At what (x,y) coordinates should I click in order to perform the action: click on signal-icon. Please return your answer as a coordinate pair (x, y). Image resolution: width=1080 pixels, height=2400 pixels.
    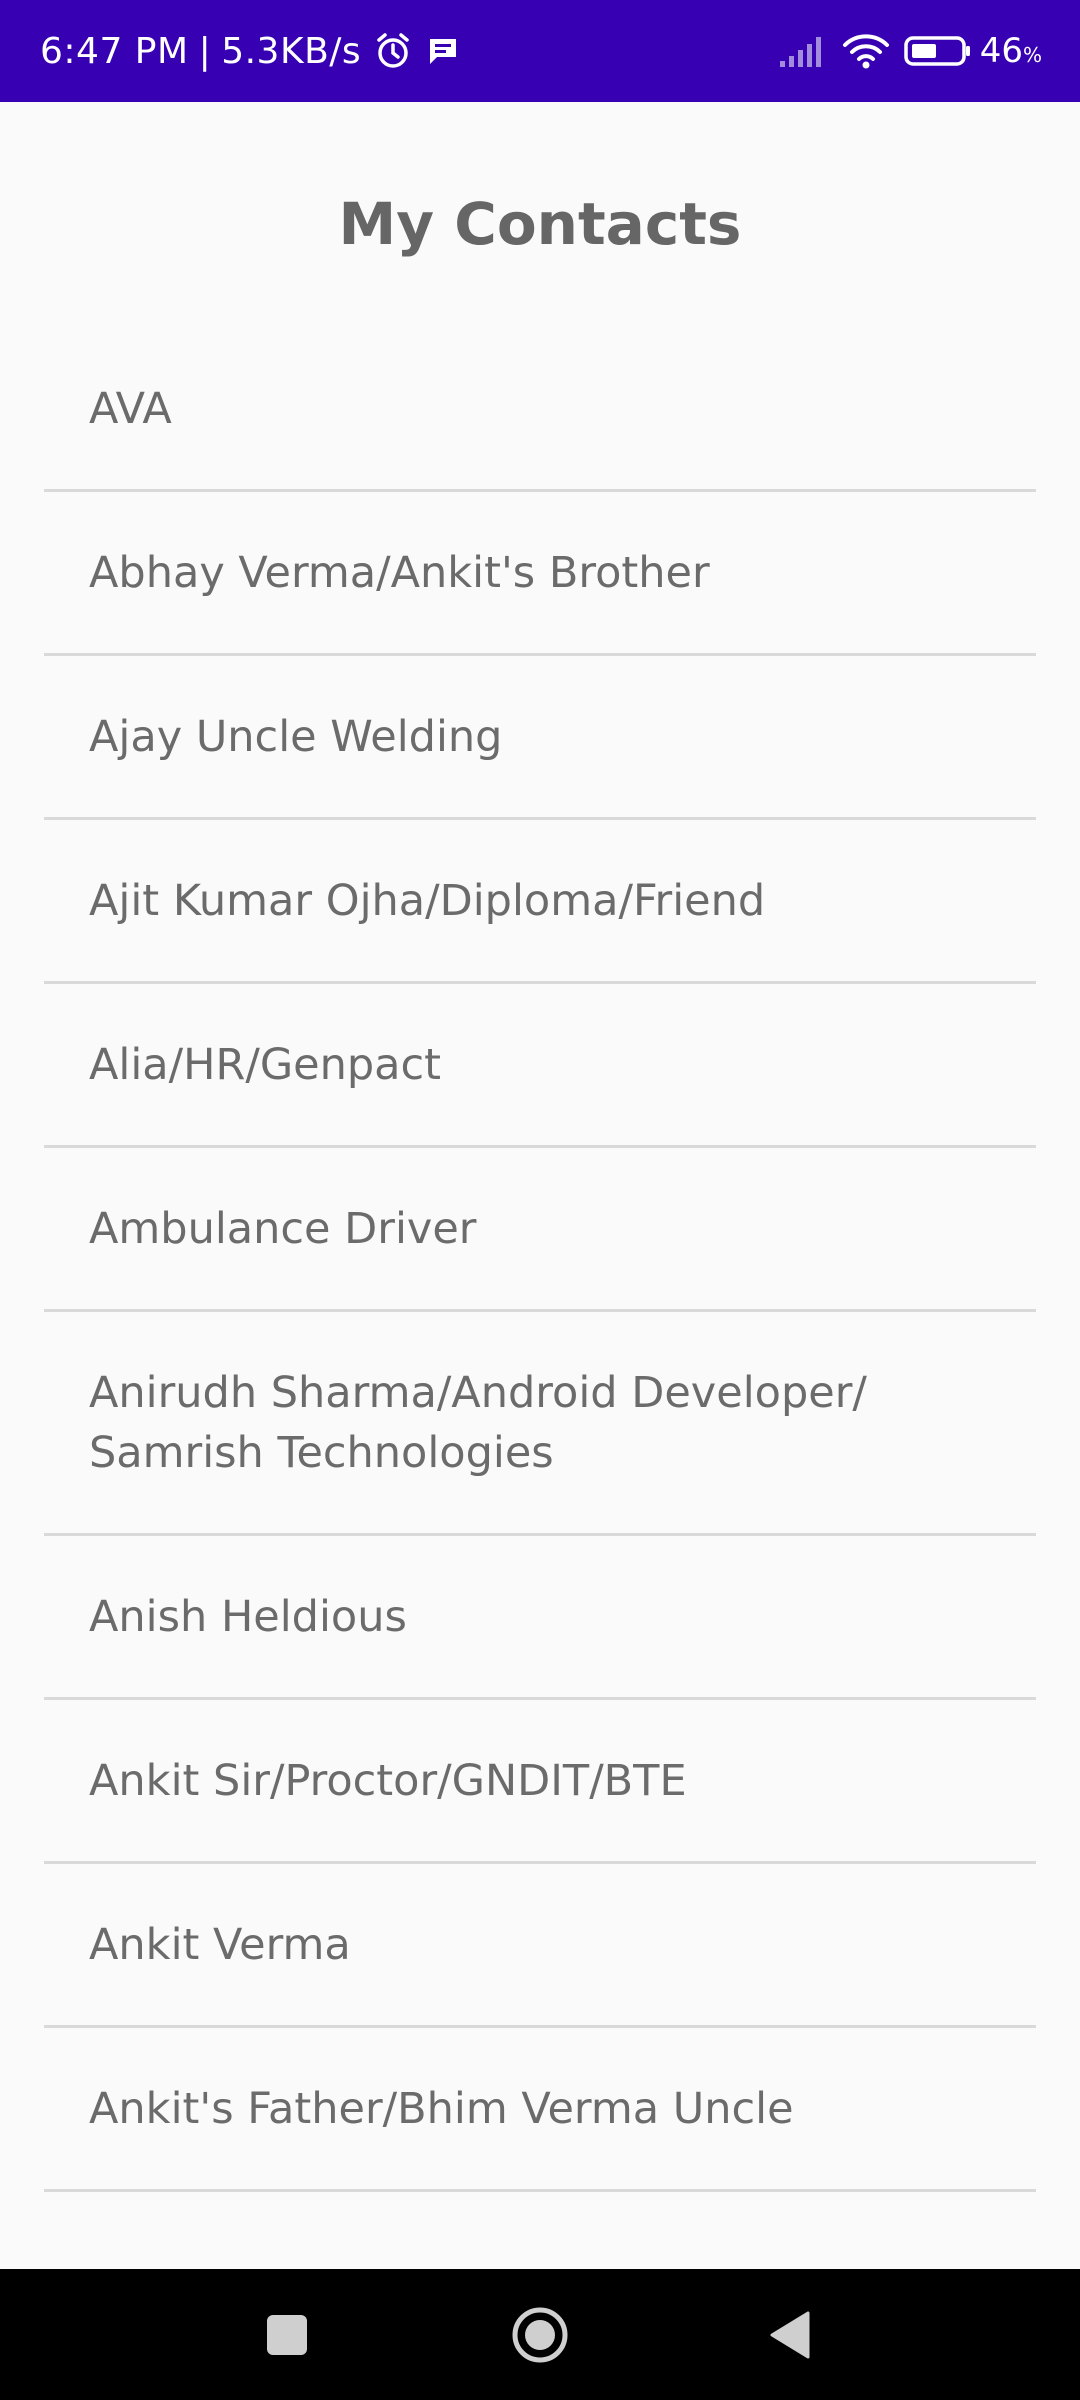
    Looking at the image, I should click on (803, 51).